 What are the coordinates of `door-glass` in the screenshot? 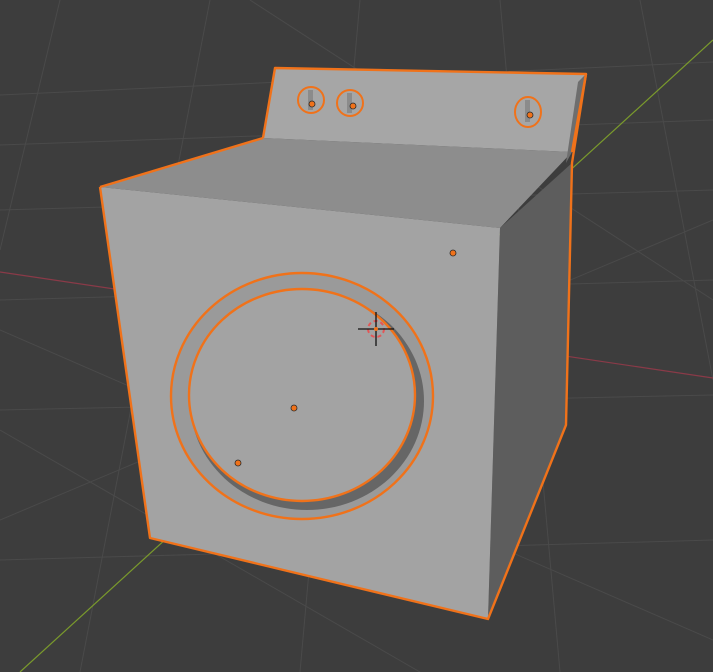 It's located at (302, 395).